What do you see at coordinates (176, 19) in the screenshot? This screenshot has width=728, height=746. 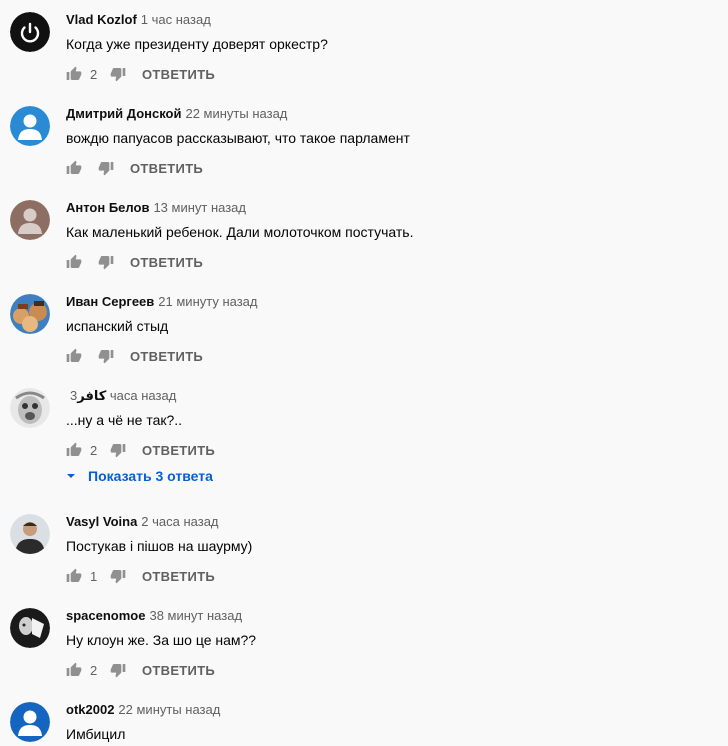 I see `comment-time: 1 час назад` at bounding box center [176, 19].